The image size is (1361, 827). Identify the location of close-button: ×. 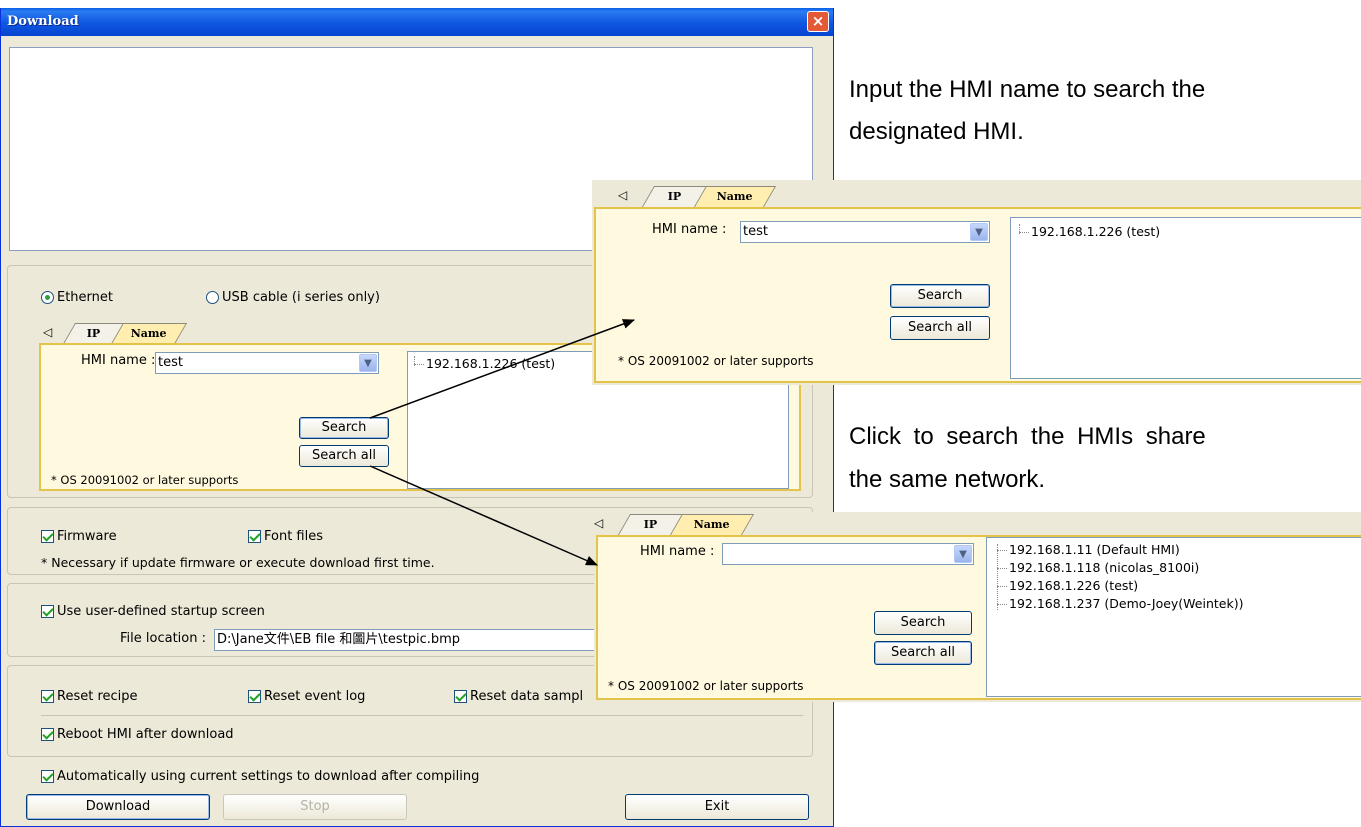
(818, 21).